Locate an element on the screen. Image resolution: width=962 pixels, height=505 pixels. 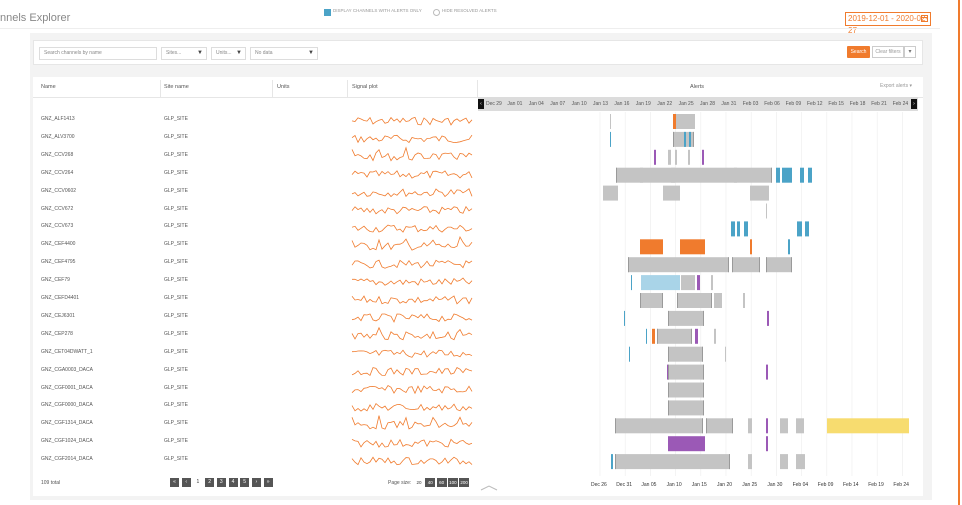
axis-date-label: Feb 09 is located at coordinates (825, 485).